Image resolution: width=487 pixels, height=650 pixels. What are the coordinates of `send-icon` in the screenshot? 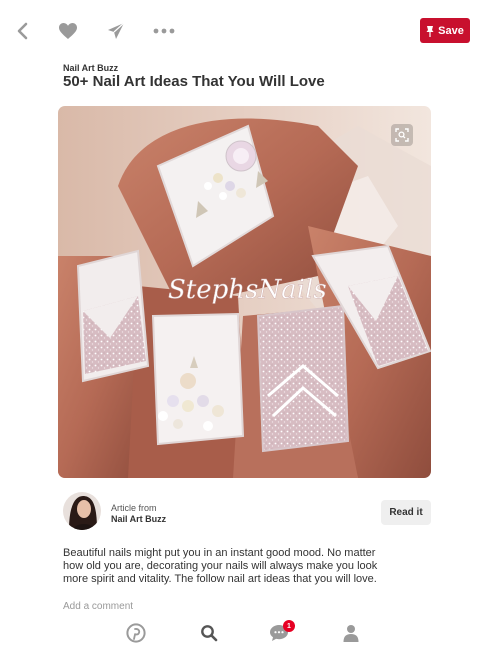 It's located at (116, 31).